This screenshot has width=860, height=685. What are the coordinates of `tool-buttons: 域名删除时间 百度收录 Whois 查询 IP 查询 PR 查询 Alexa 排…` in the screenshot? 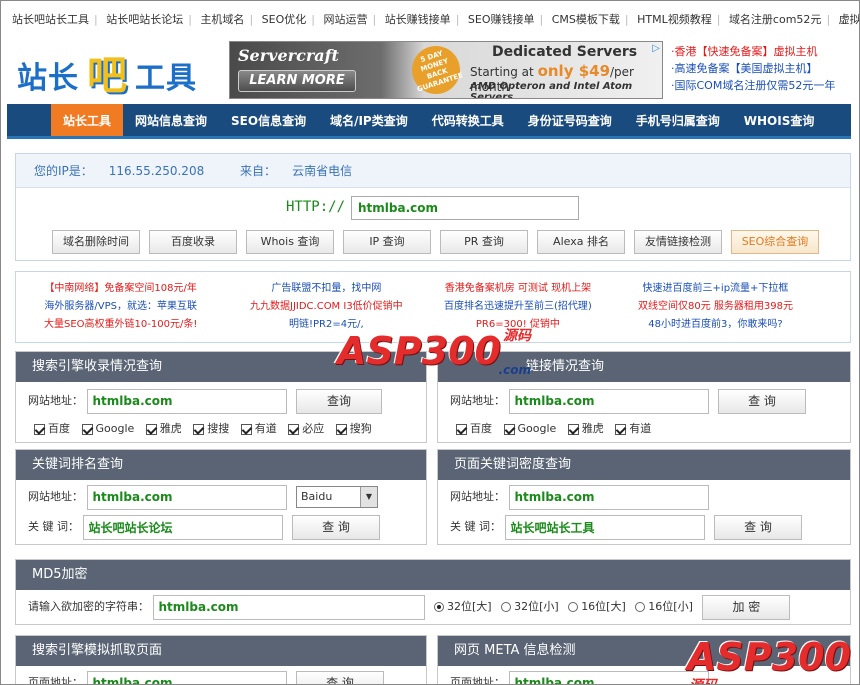 It's located at (447, 242).